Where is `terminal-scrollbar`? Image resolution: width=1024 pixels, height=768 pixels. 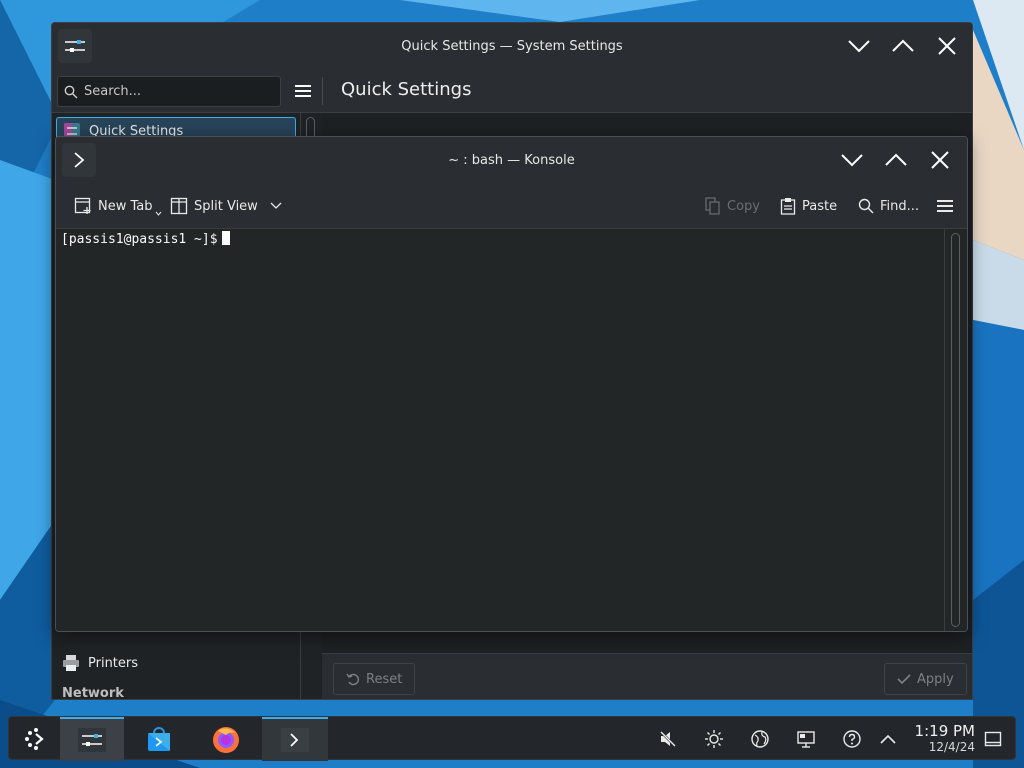 terminal-scrollbar is located at coordinates (955, 430).